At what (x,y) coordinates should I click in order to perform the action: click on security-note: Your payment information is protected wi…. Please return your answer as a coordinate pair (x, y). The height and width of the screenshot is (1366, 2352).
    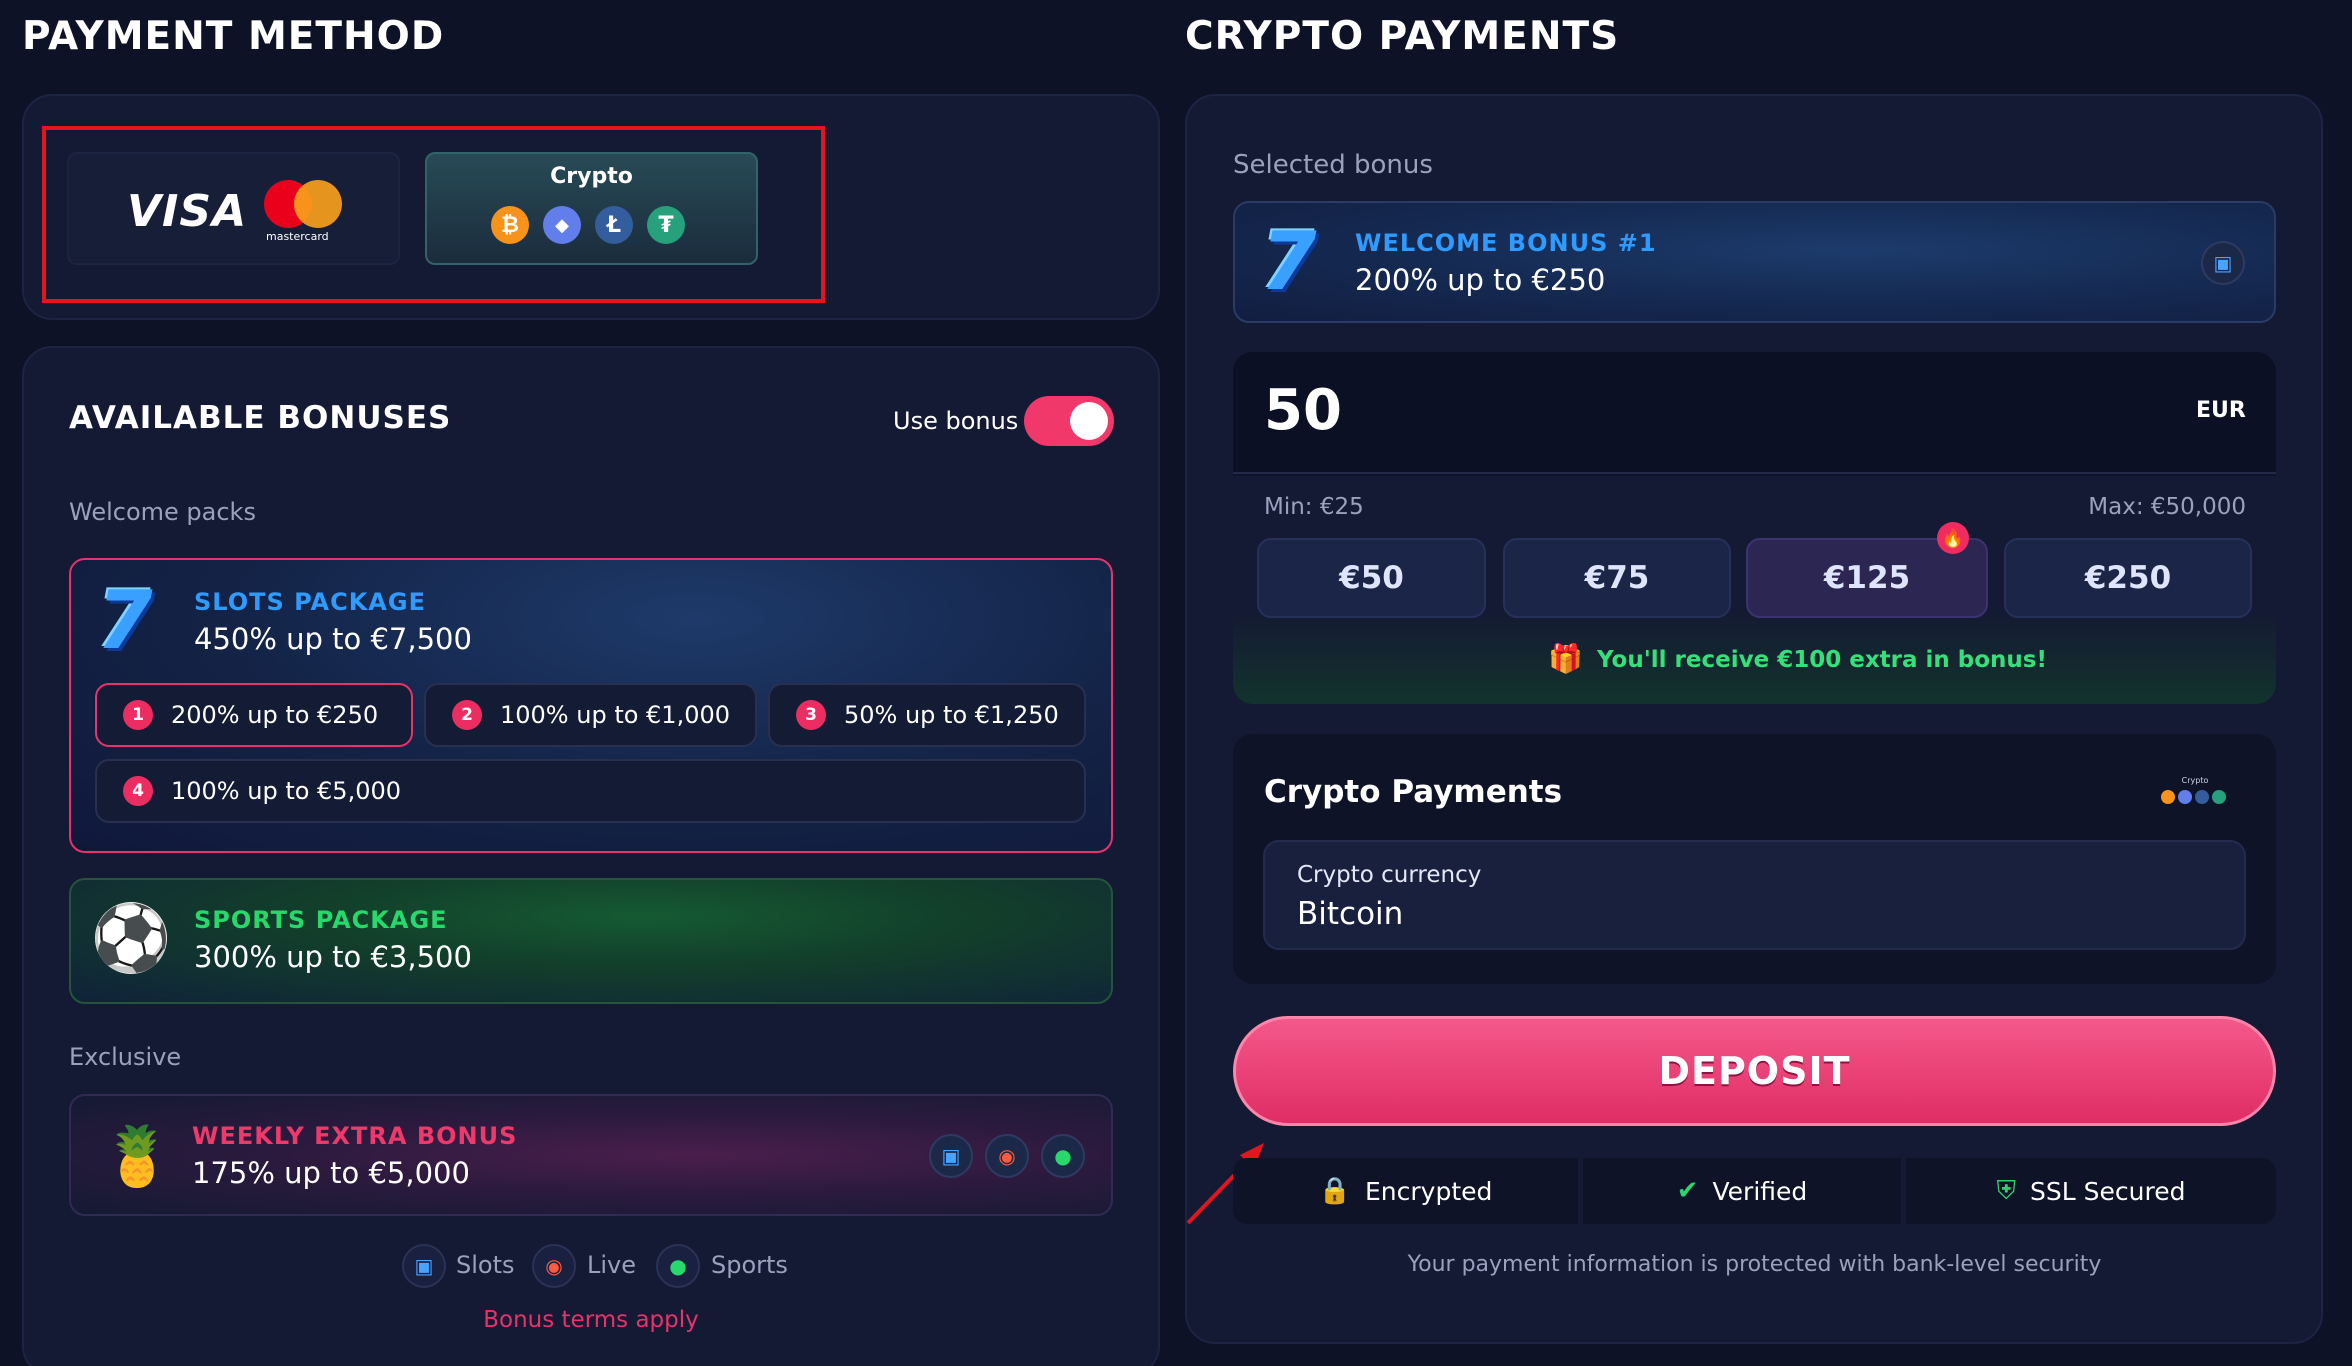
    Looking at the image, I should click on (1754, 1264).